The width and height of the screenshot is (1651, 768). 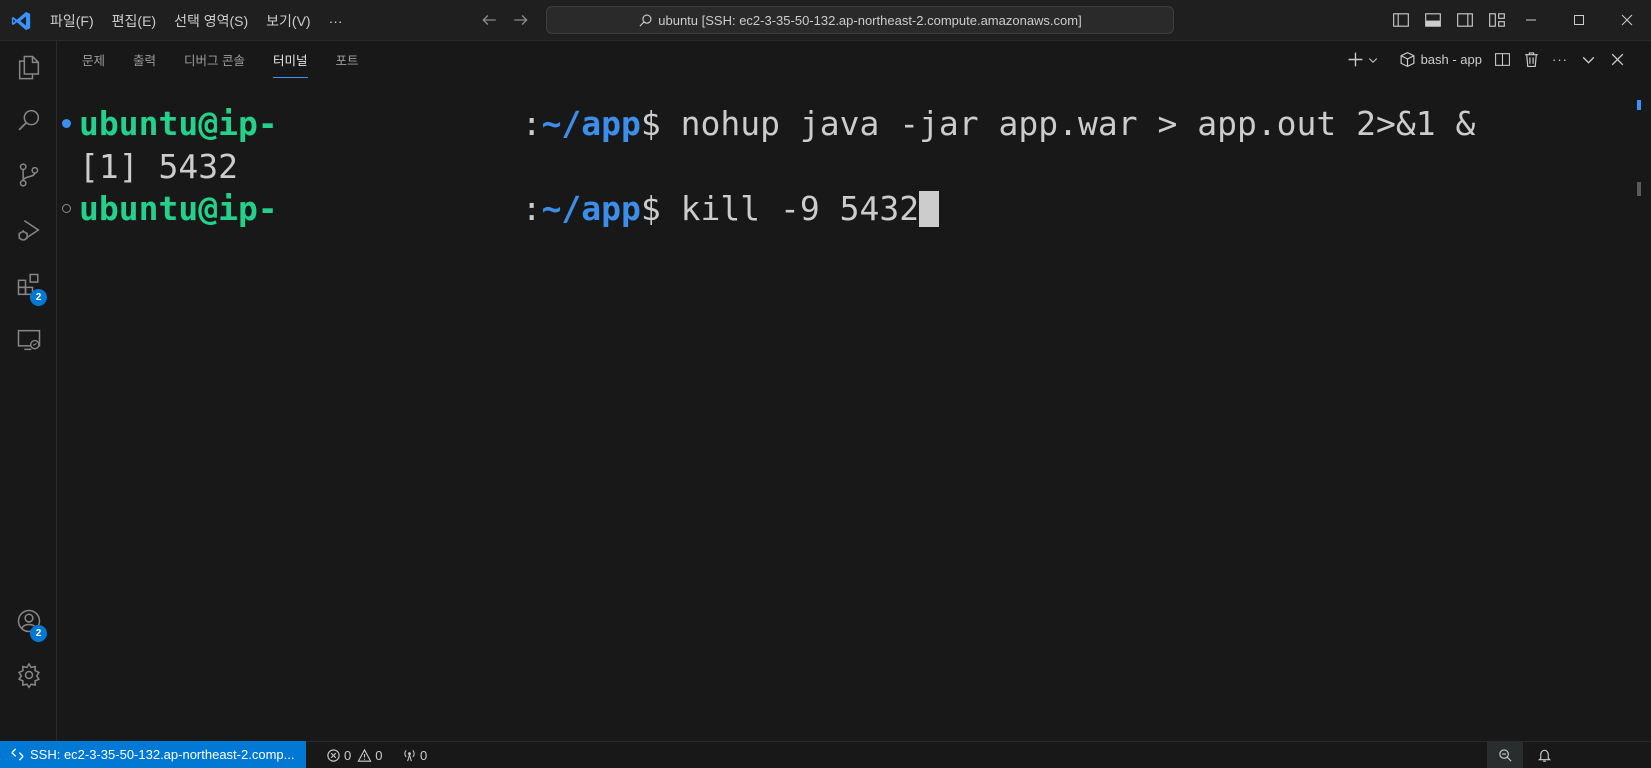 I want to click on ports-indicator: 0, so click(x=414, y=755).